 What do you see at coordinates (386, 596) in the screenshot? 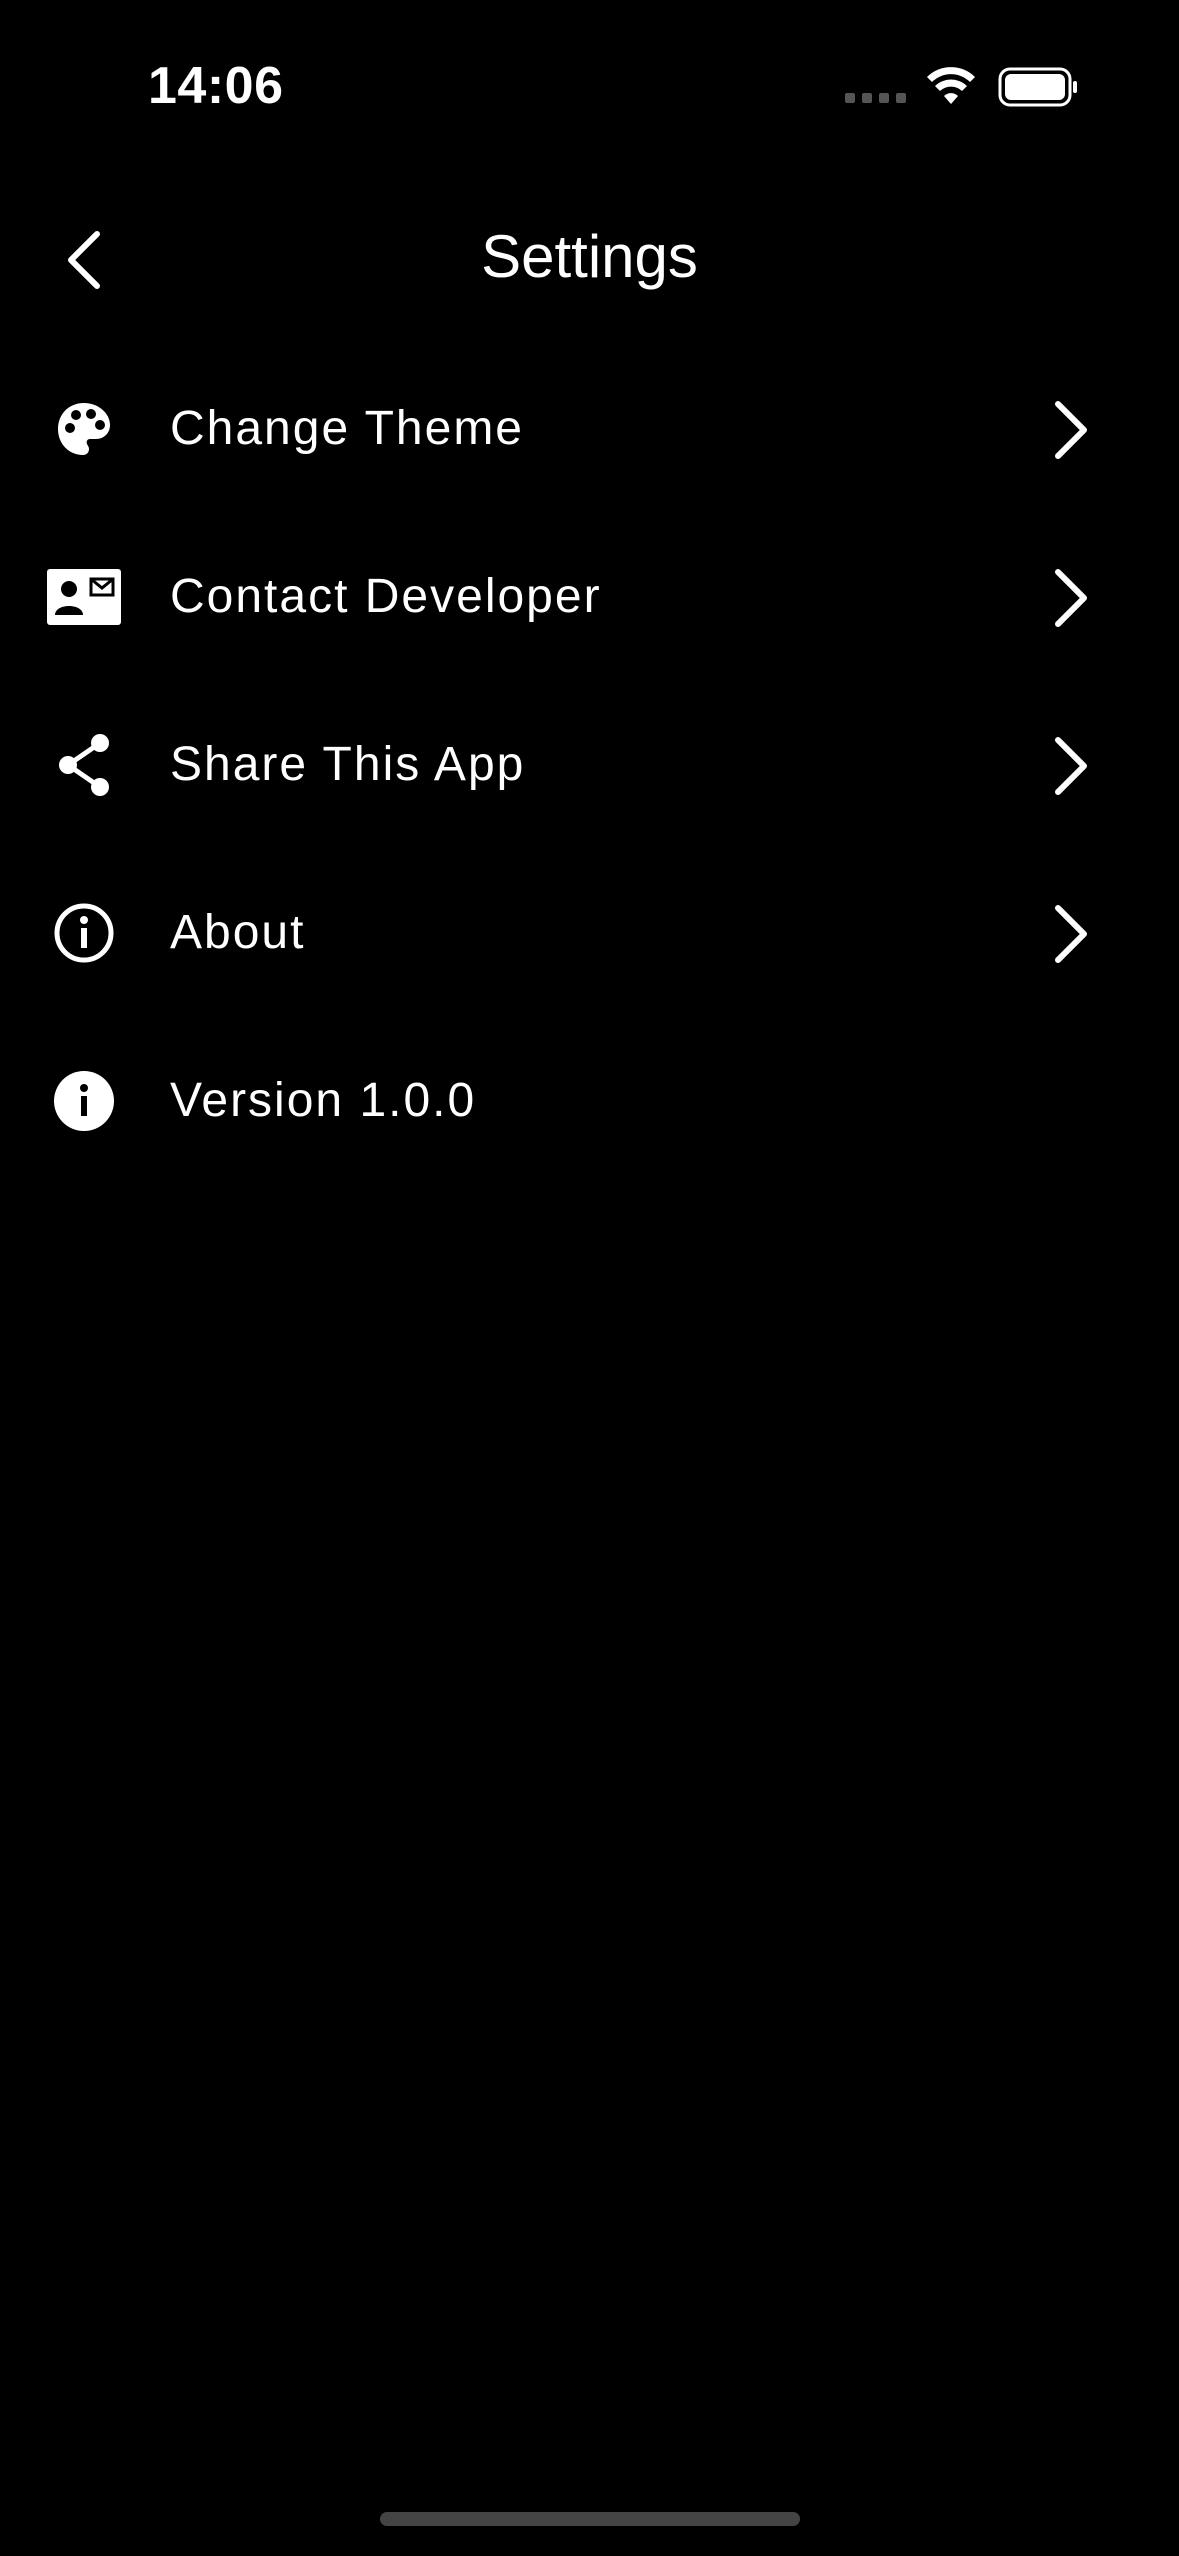
I see `settings-item-label: Contact Developer` at bounding box center [386, 596].